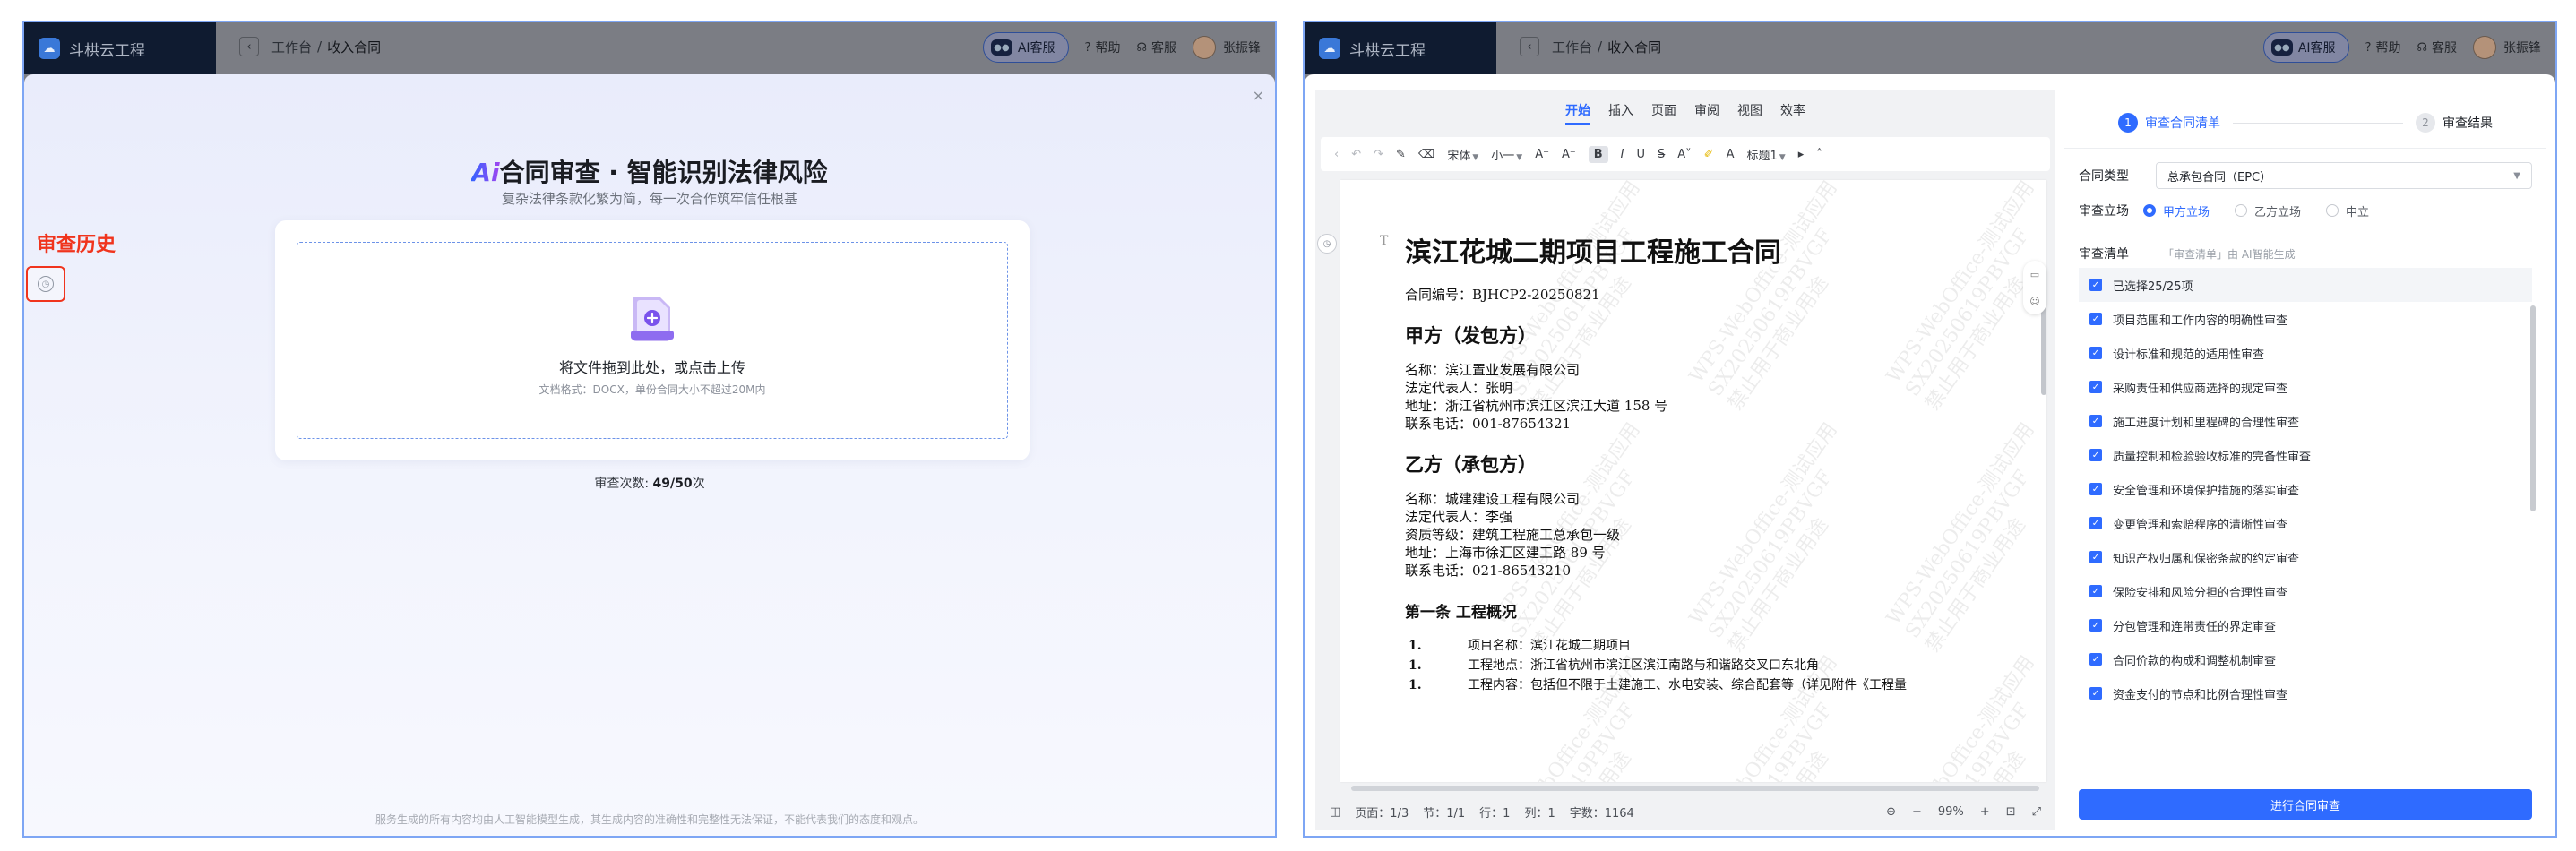  What do you see at coordinates (2281, 48) in the screenshot?
I see `robot-icon: ●●` at bounding box center [2281, 48].